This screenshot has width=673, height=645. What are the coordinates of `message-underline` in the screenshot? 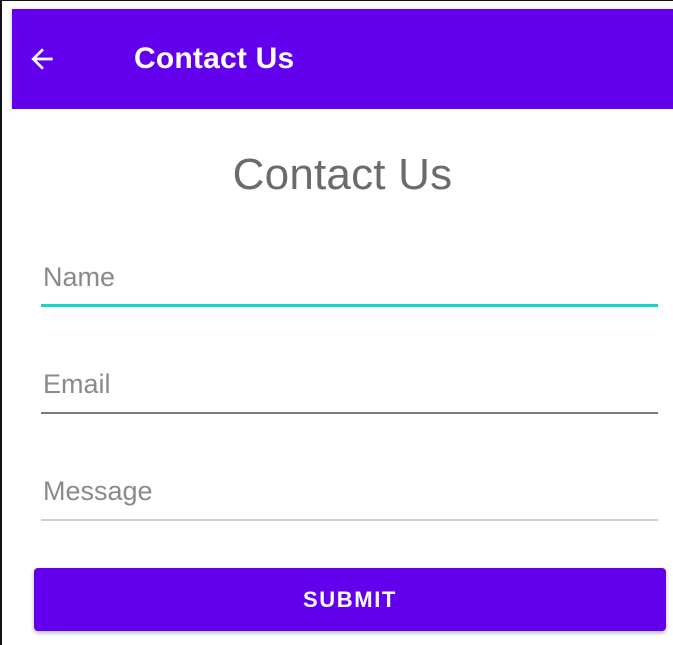 It's located at (349, 520).